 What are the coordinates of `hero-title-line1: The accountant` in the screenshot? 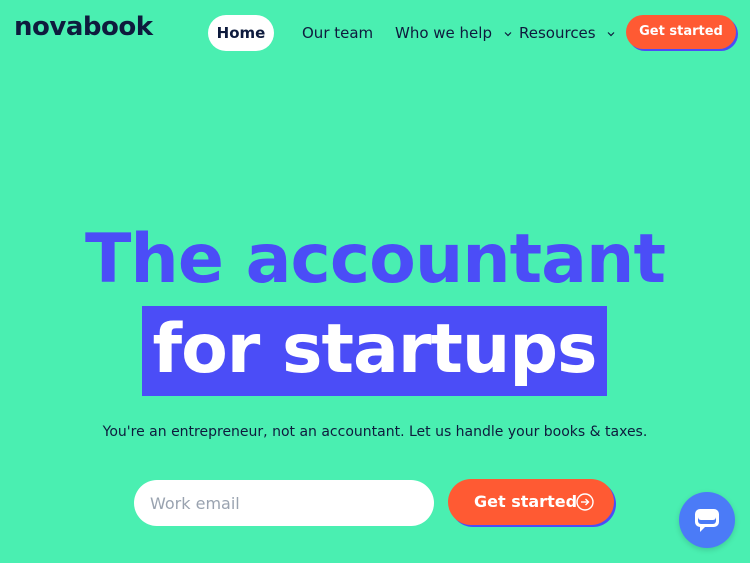 It's located at (375, 259).